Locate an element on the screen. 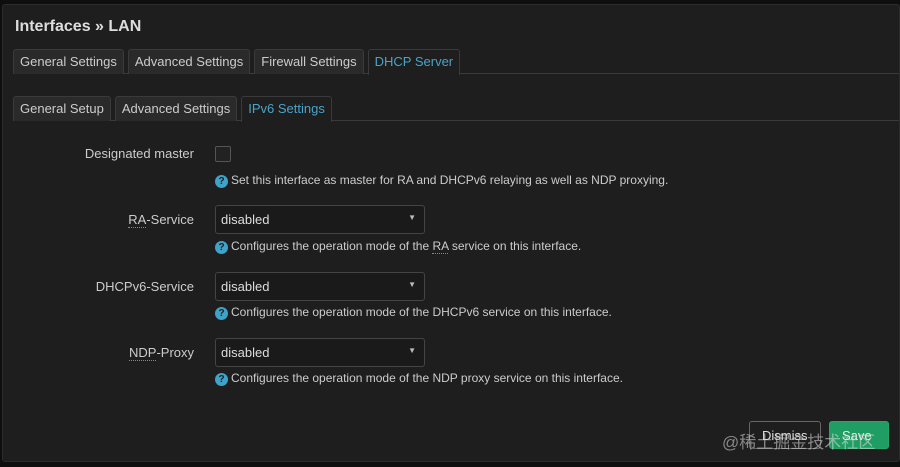 The image size is (900, 467). dhcpv6-service-label: DHCPv6-Service is located at coordinates (144, 286).